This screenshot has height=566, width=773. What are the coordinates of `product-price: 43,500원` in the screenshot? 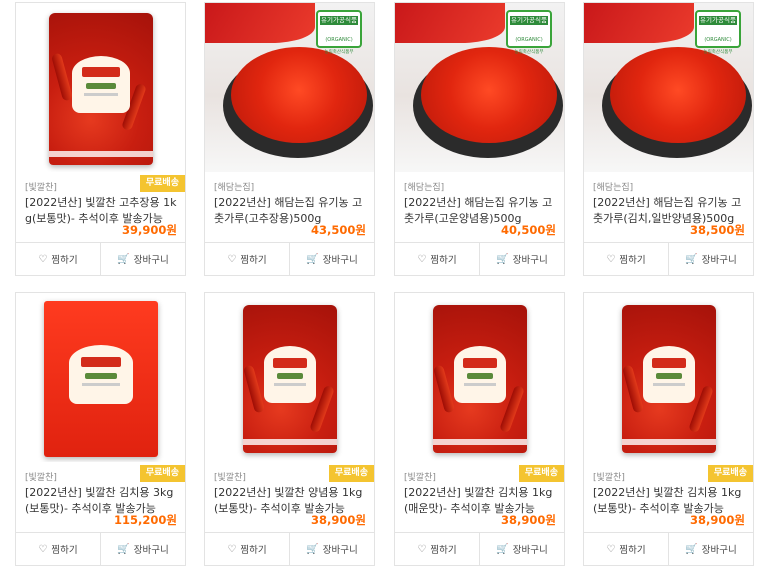 It's located at (338, 230).